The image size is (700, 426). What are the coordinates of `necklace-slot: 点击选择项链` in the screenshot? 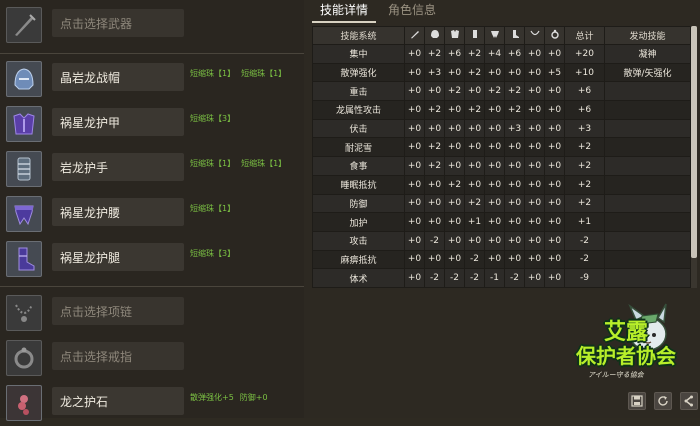 It's located at (152, 314).